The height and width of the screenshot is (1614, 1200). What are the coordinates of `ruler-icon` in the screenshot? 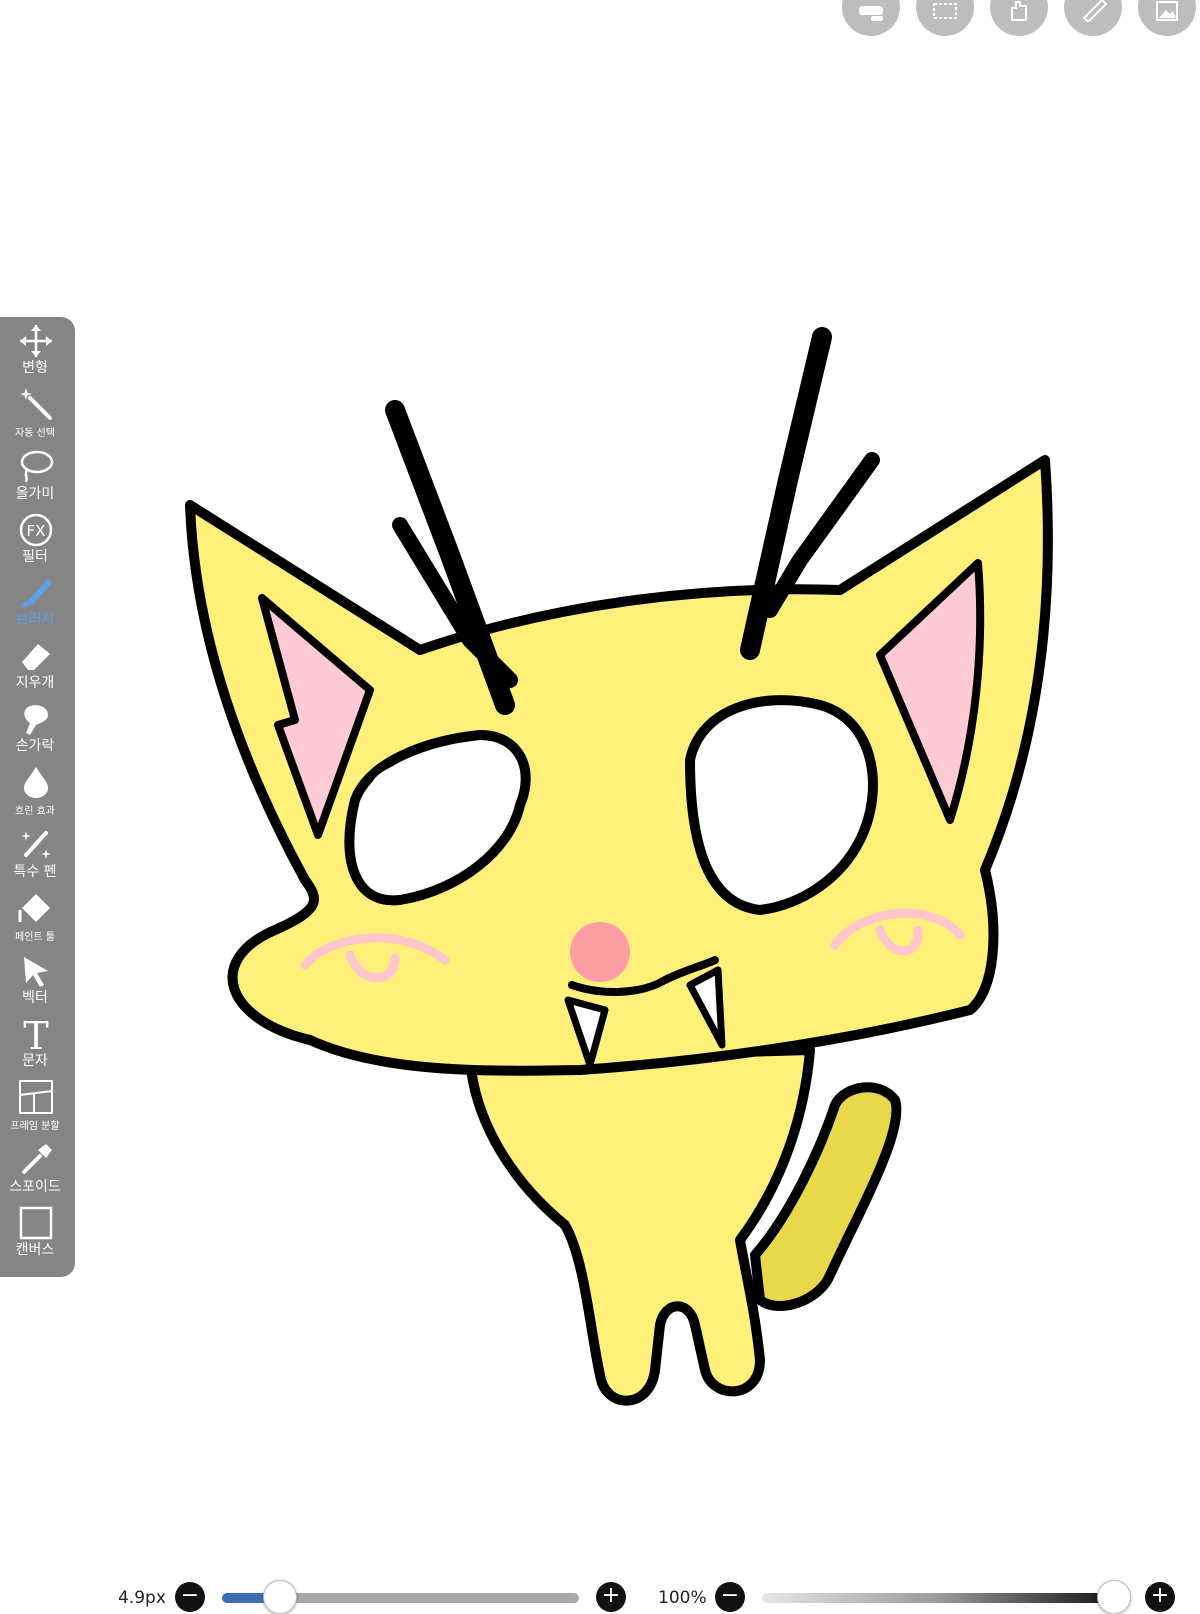 It's located at (1095, 11).